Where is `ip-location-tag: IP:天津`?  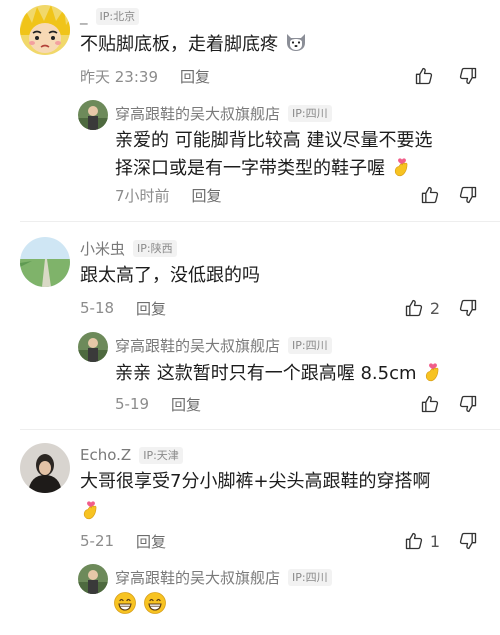 ip-location-tag: IP:天津 is located at coordinates (161, 455).